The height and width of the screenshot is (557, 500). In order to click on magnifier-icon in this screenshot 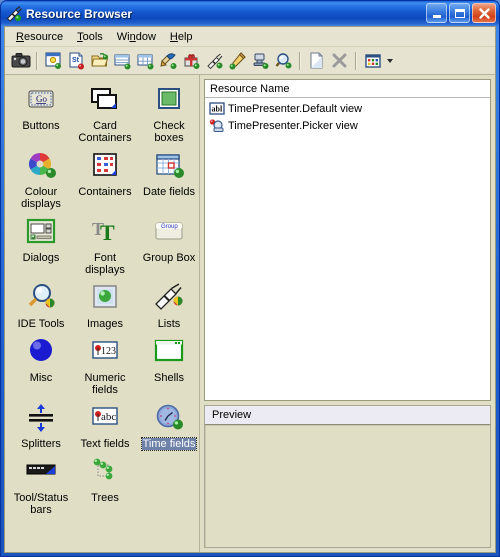, I will do `click(283, 60)`.